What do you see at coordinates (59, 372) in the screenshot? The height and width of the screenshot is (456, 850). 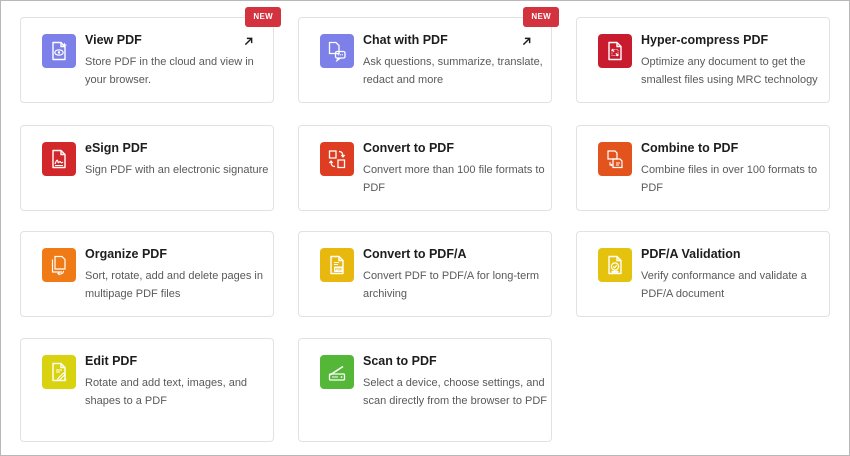 I see `edit-pdf-icon: A` at bounding box center [59, 372].